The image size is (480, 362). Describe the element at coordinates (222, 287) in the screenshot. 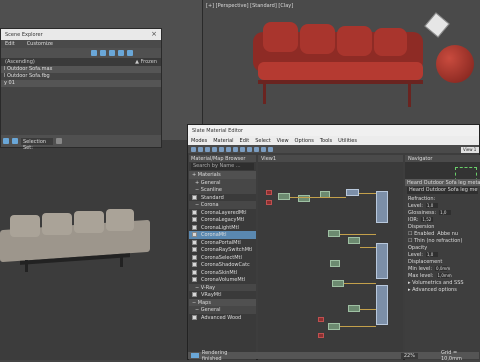

I see `tree-group: − V-Ray` at that location.